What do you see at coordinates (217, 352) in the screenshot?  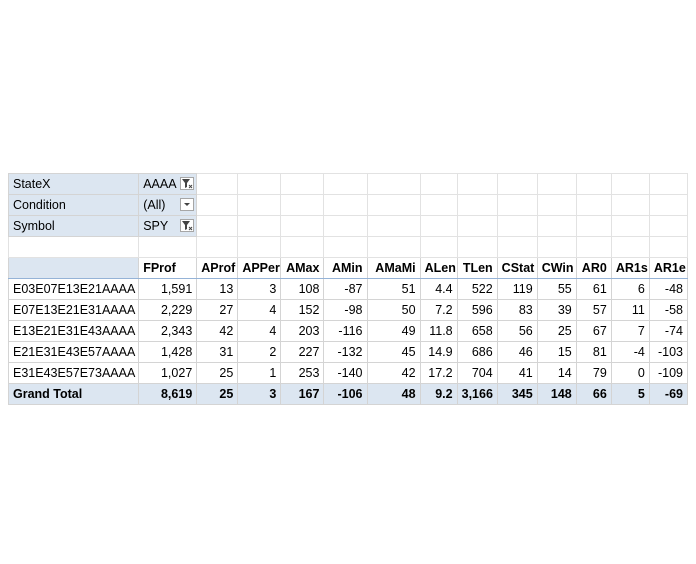 I see `table-cell: 31` at bounding box center [217, 352].